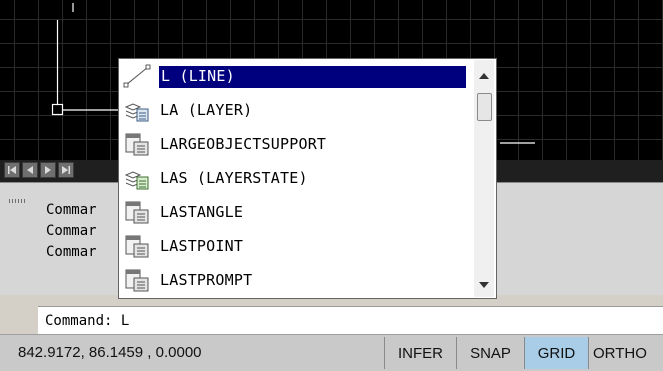  I want to click on layer-state-icon, so click(137, 178).